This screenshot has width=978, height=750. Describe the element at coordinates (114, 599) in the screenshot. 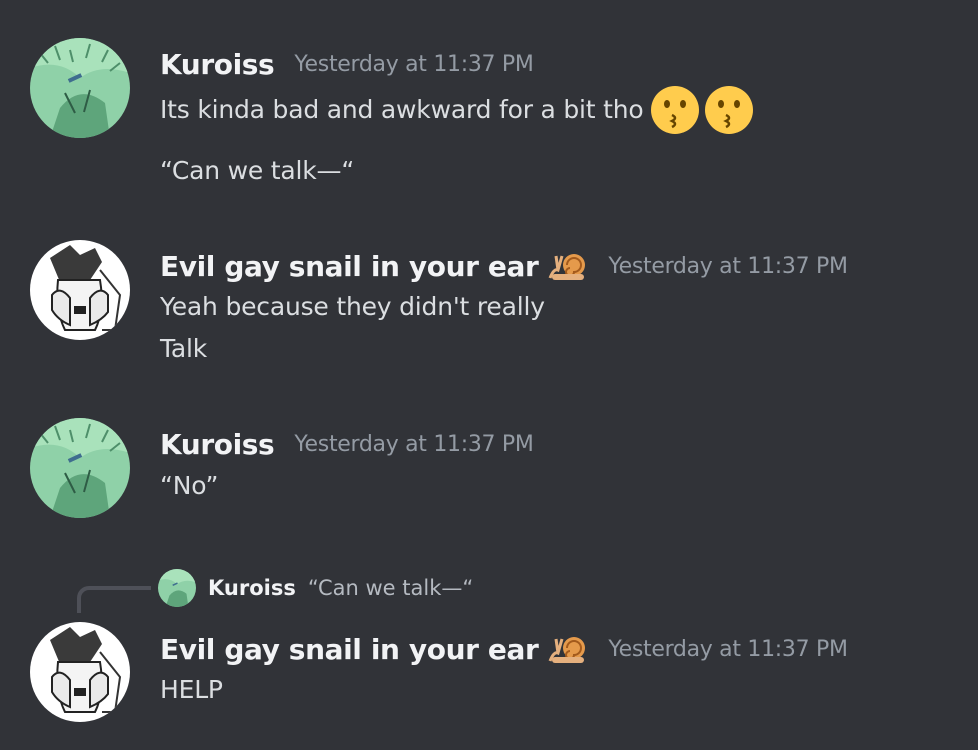

I see `reply-spine` at that location.